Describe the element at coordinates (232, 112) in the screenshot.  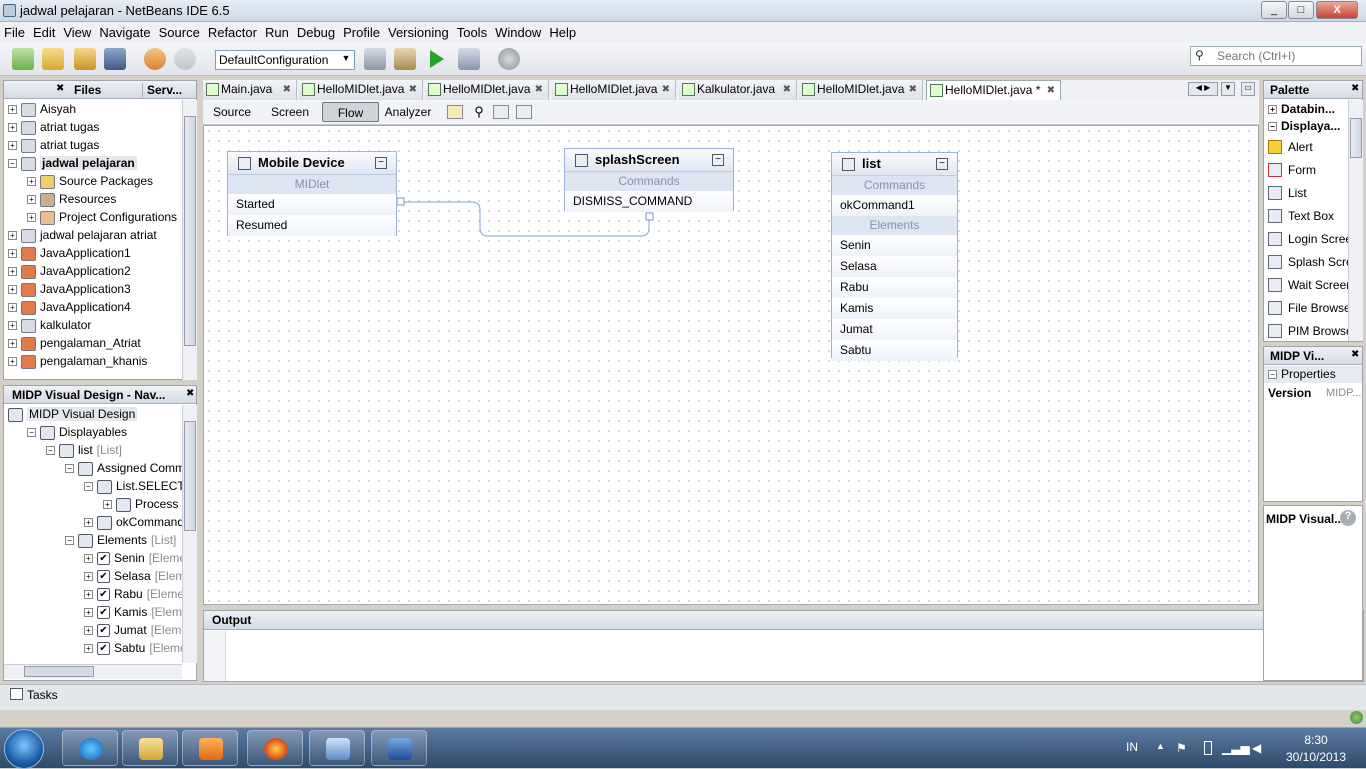
I see `view-source-button: Source` at that location.